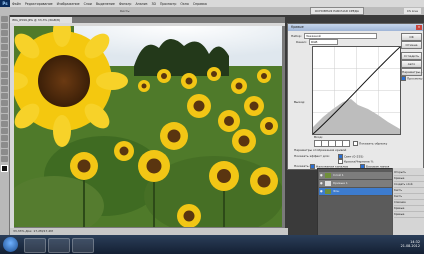 The image size is (424, 254). Describe the element at coordinates (411, 56) in the screenshot. I see `smooth-button: Сгладить` at that location.